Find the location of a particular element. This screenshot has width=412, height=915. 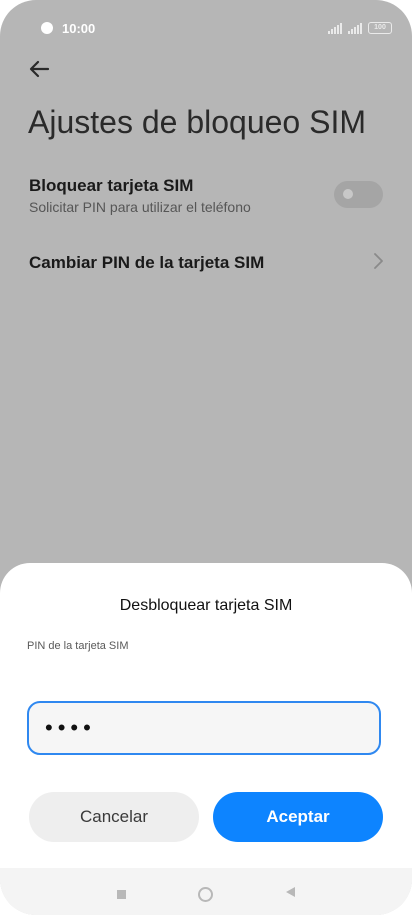

back-triangle-icon is located at coordinates (290, 892).